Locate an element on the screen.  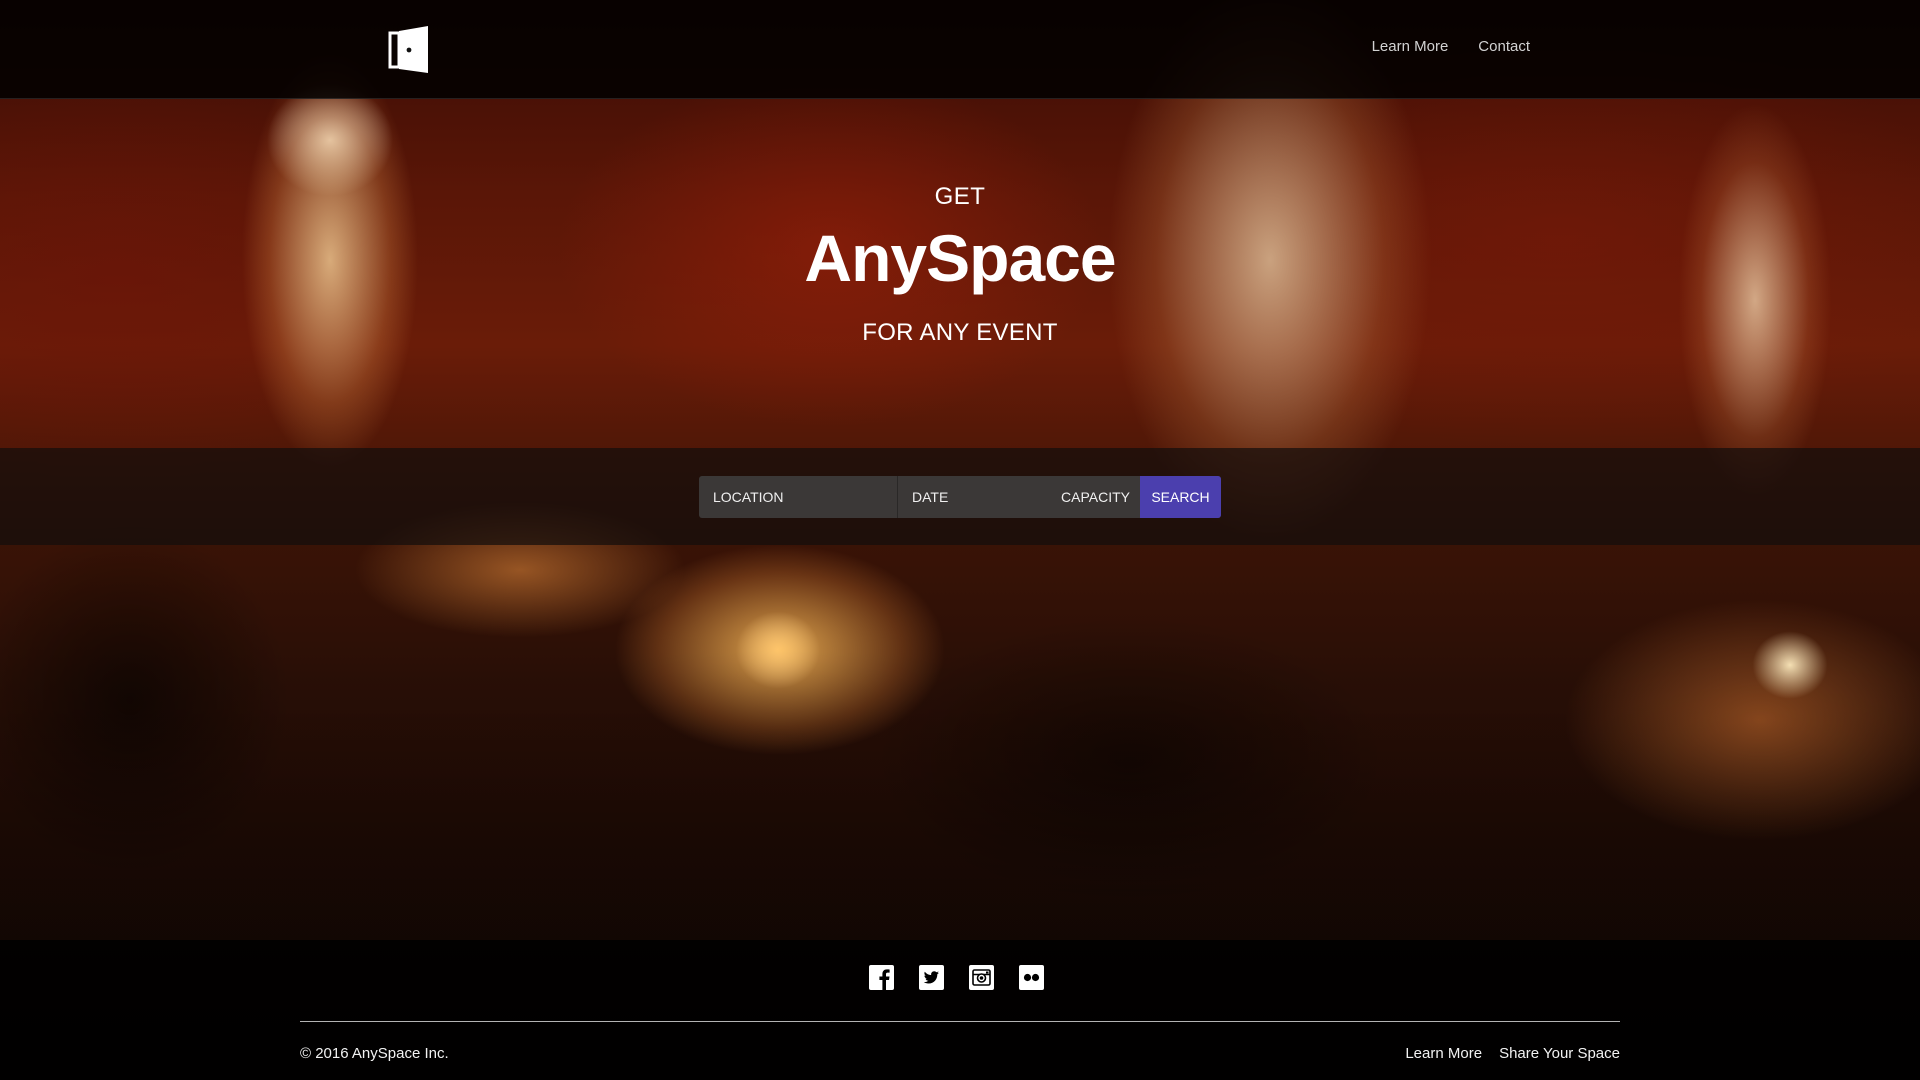
instagram-link is located at coordinates (981, 977).